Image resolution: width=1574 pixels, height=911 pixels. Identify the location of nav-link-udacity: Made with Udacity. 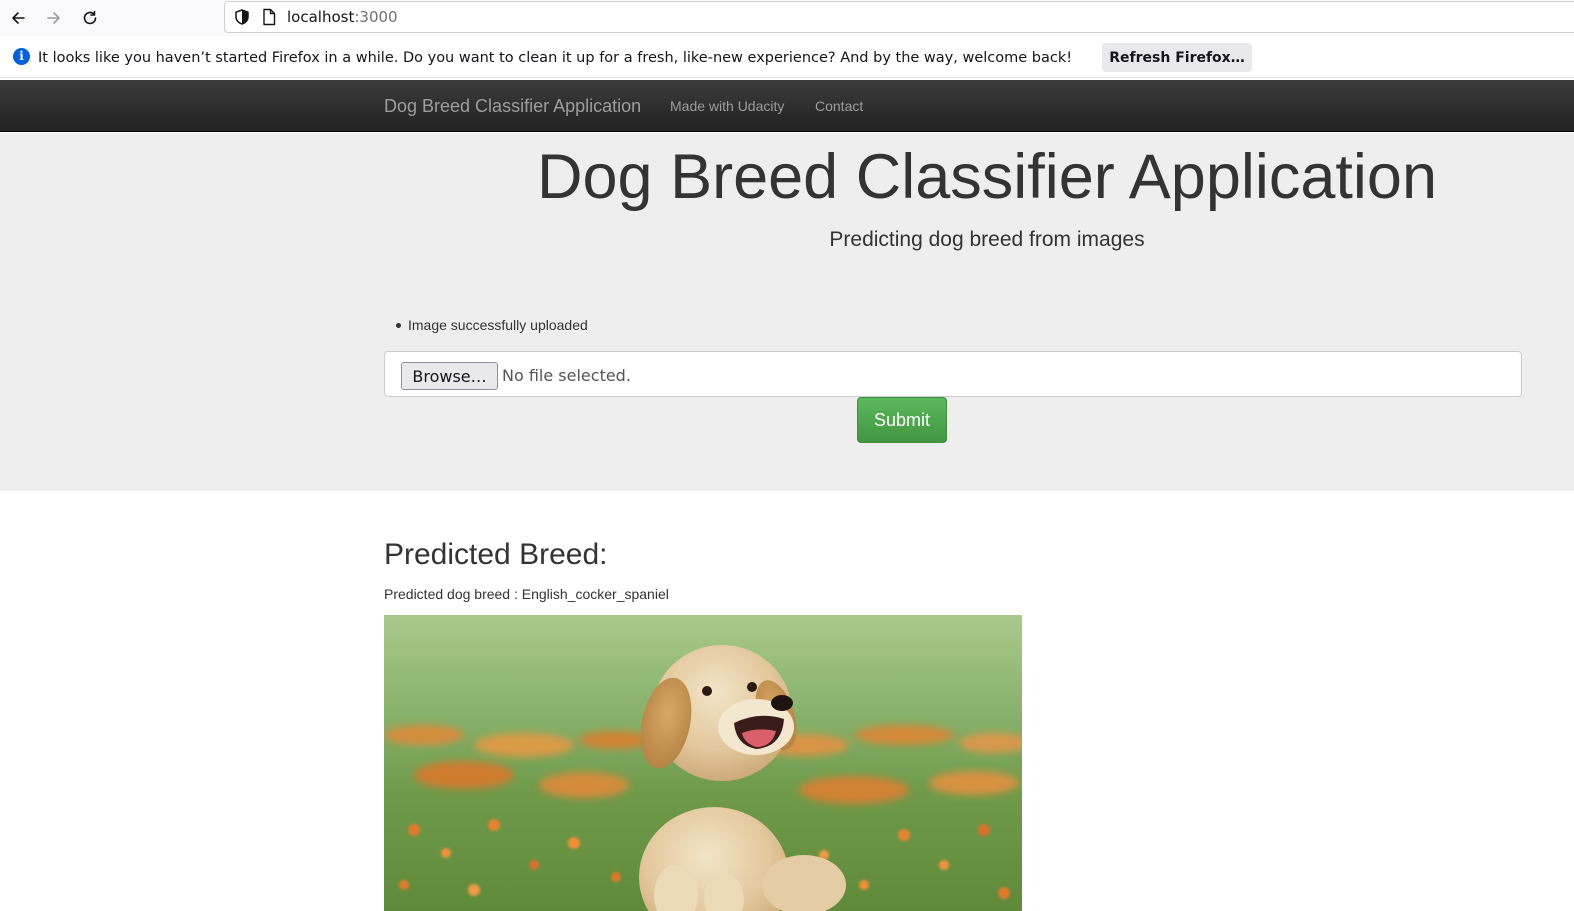
(727, 106).